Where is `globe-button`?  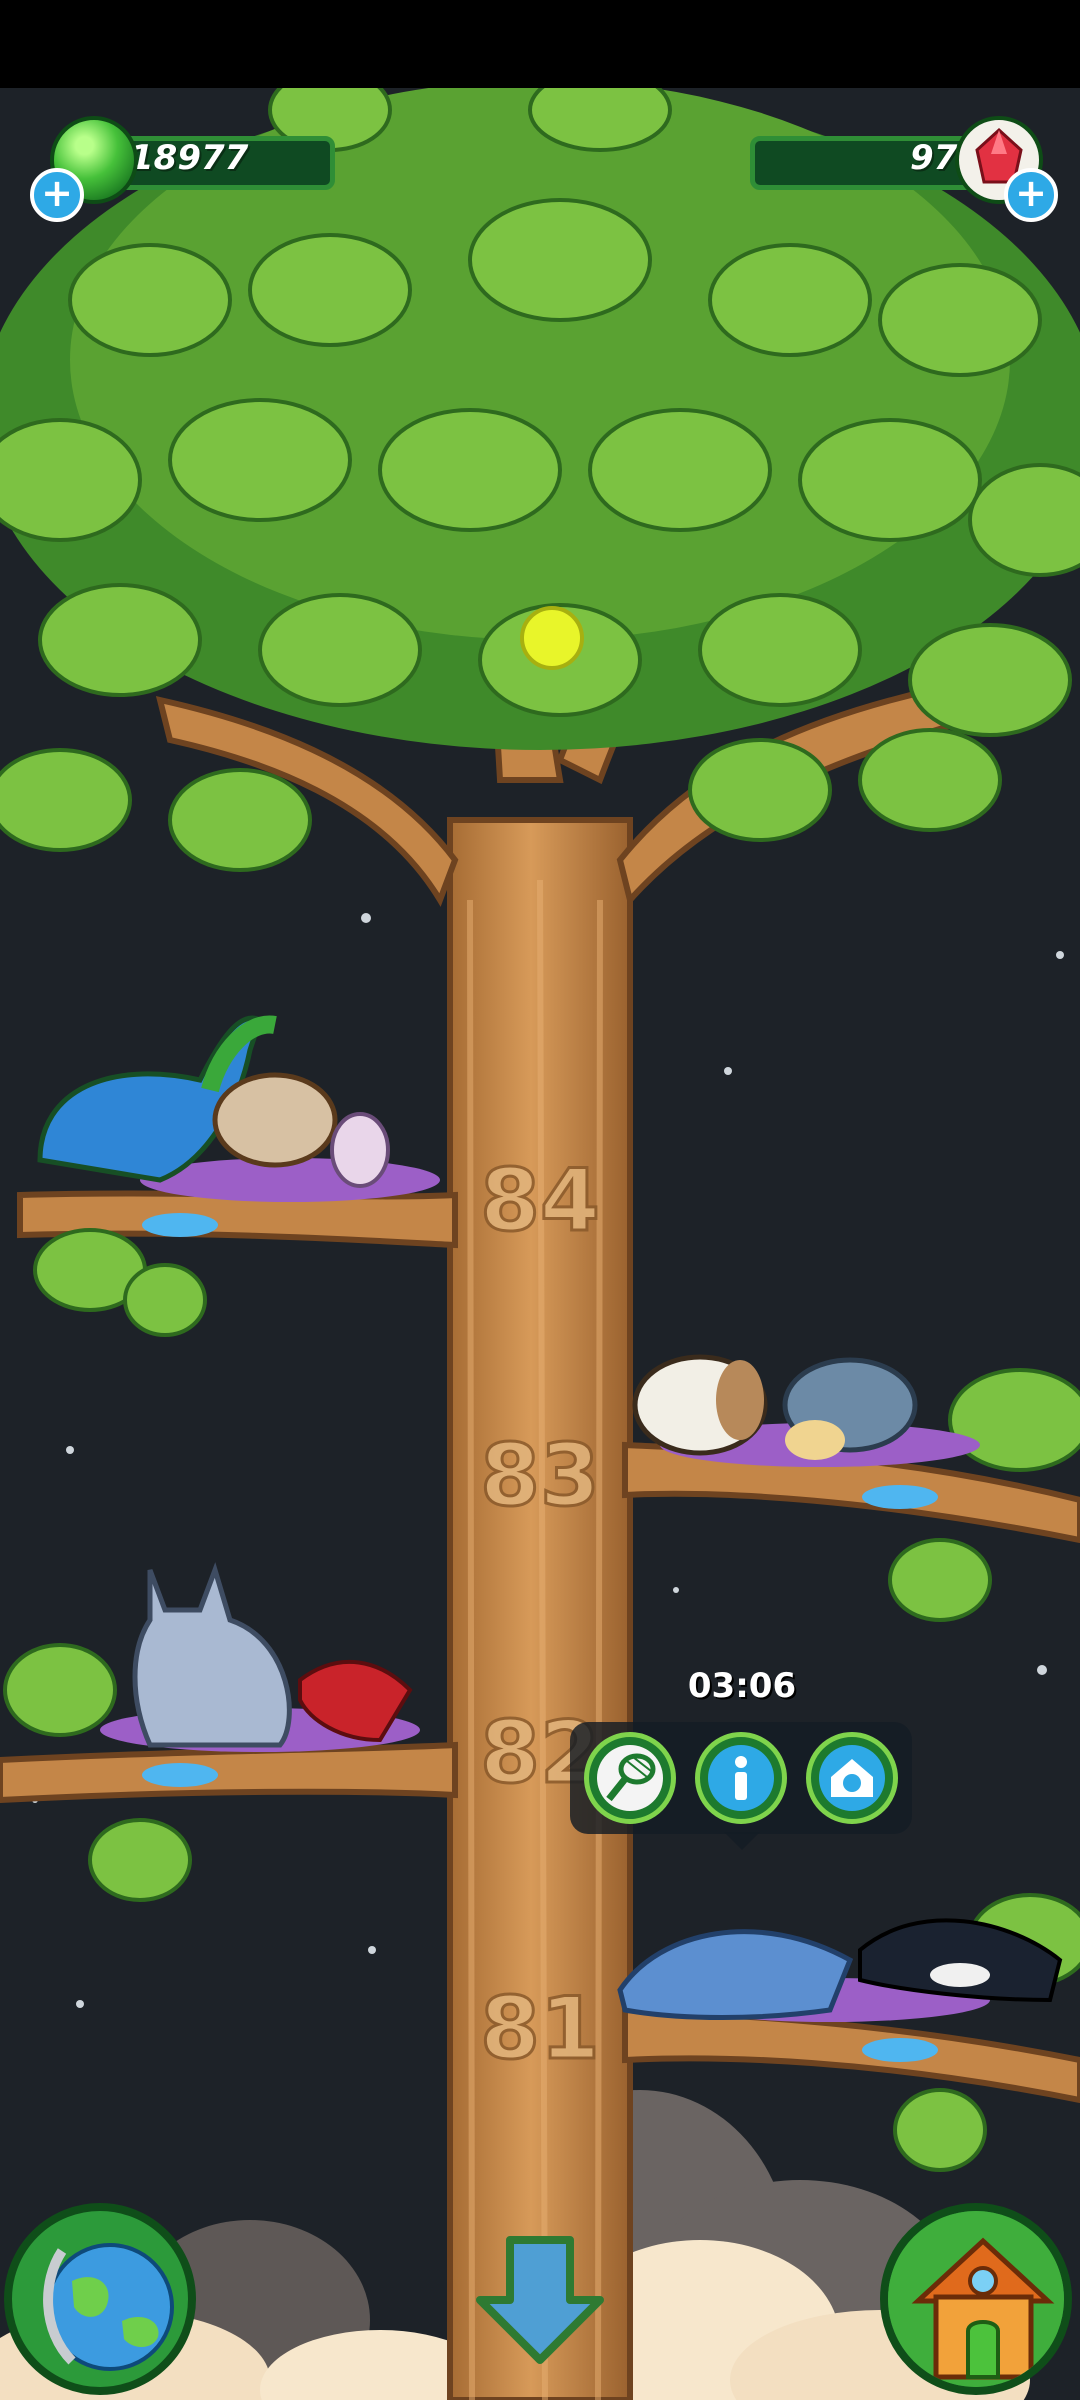 globe-button is located at coordinates (100, 2299).